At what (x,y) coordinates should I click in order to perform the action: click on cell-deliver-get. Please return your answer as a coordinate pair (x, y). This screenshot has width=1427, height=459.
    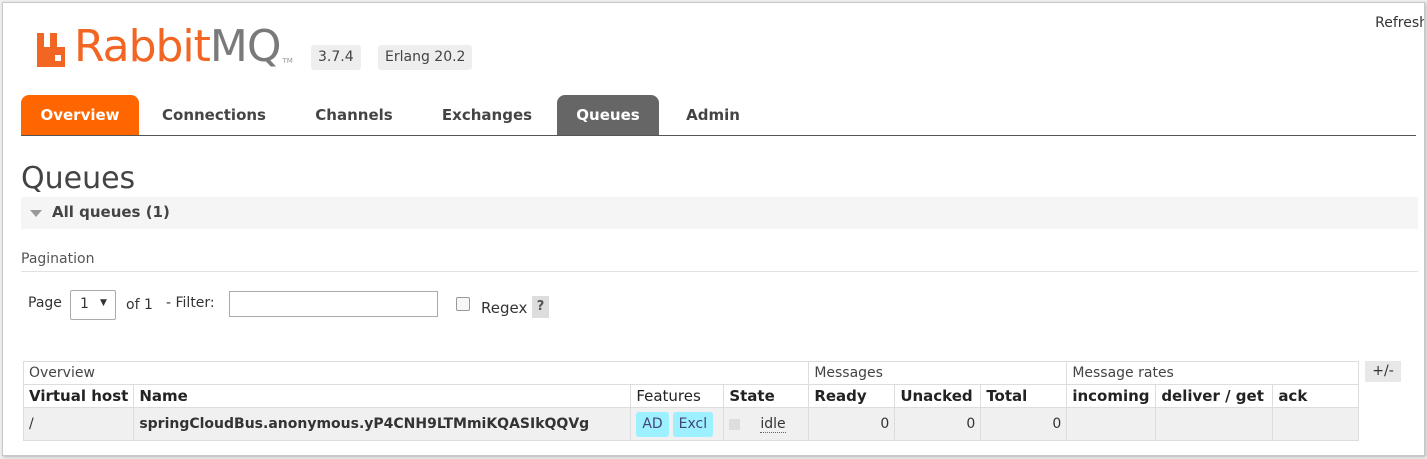
    Looking at the image, I should click on (1214, 424).